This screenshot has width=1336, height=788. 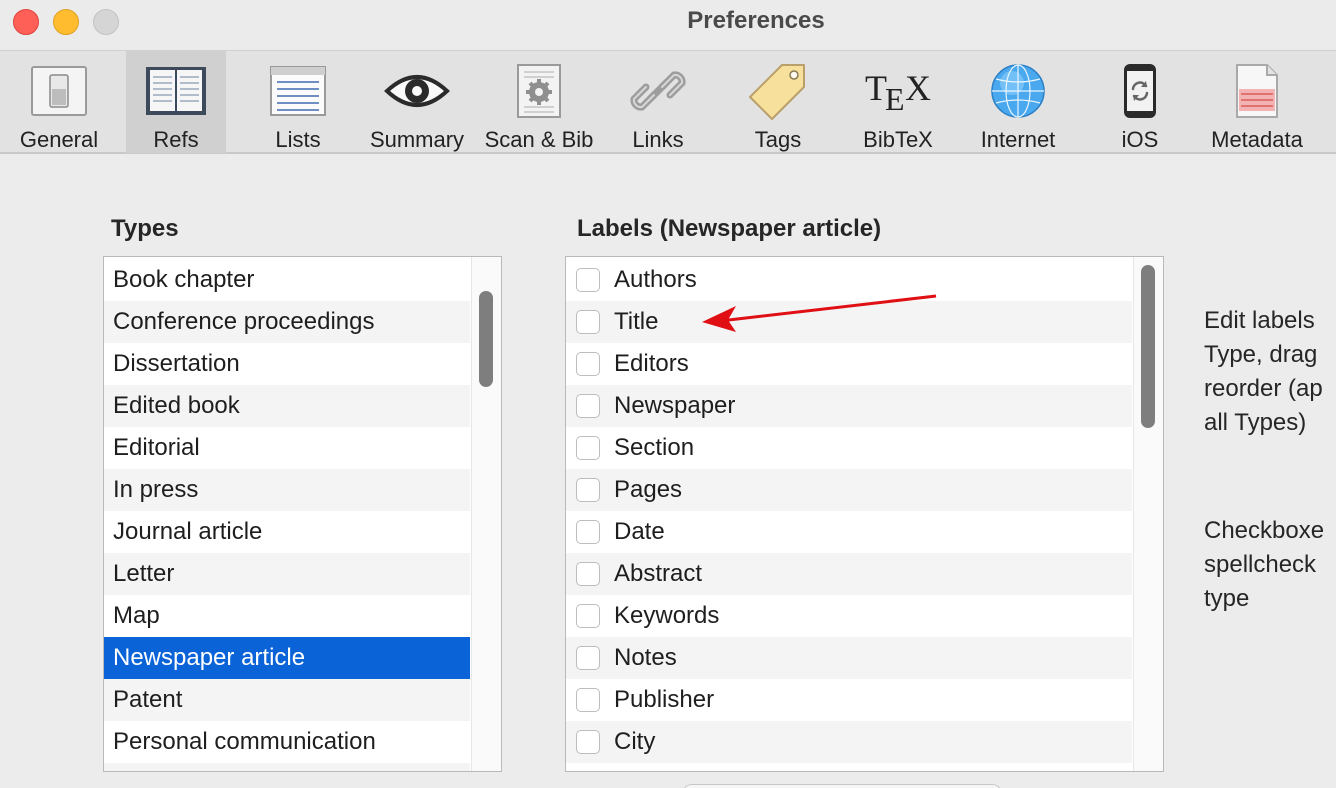 I want to click on types-scrollbar, so click(x=486, y=514).